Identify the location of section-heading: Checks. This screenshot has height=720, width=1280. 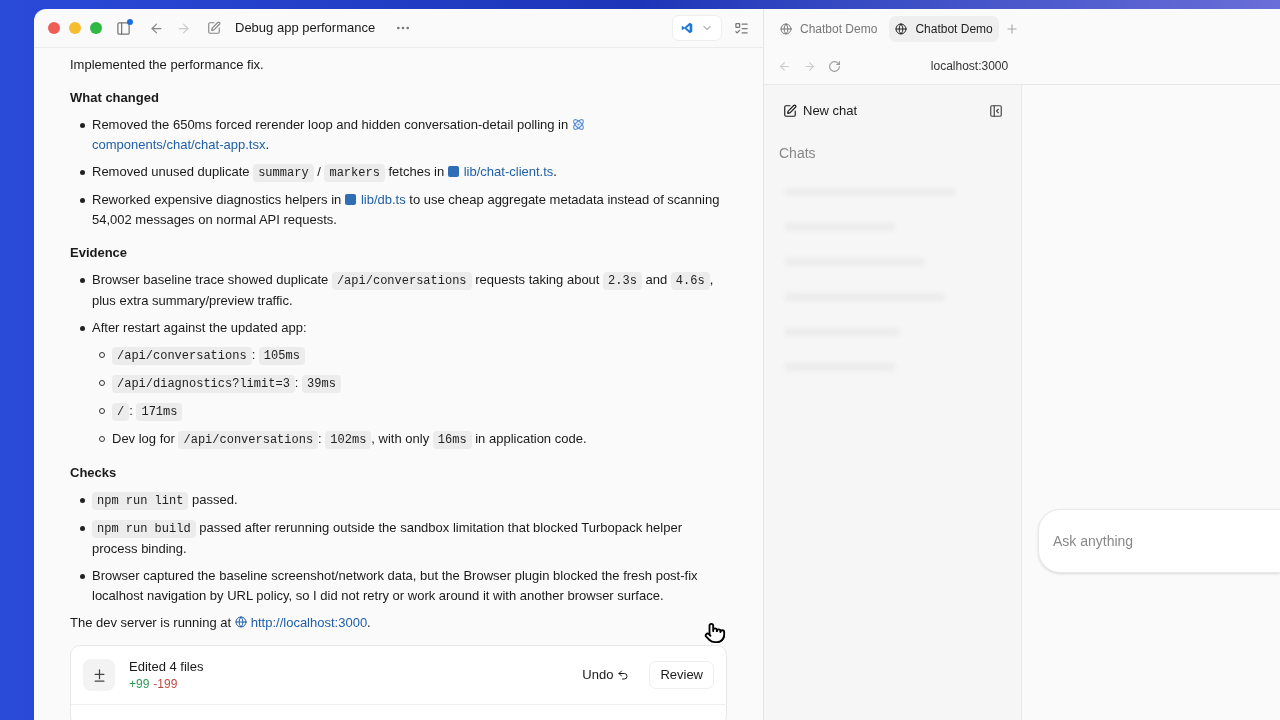
(94, 473).